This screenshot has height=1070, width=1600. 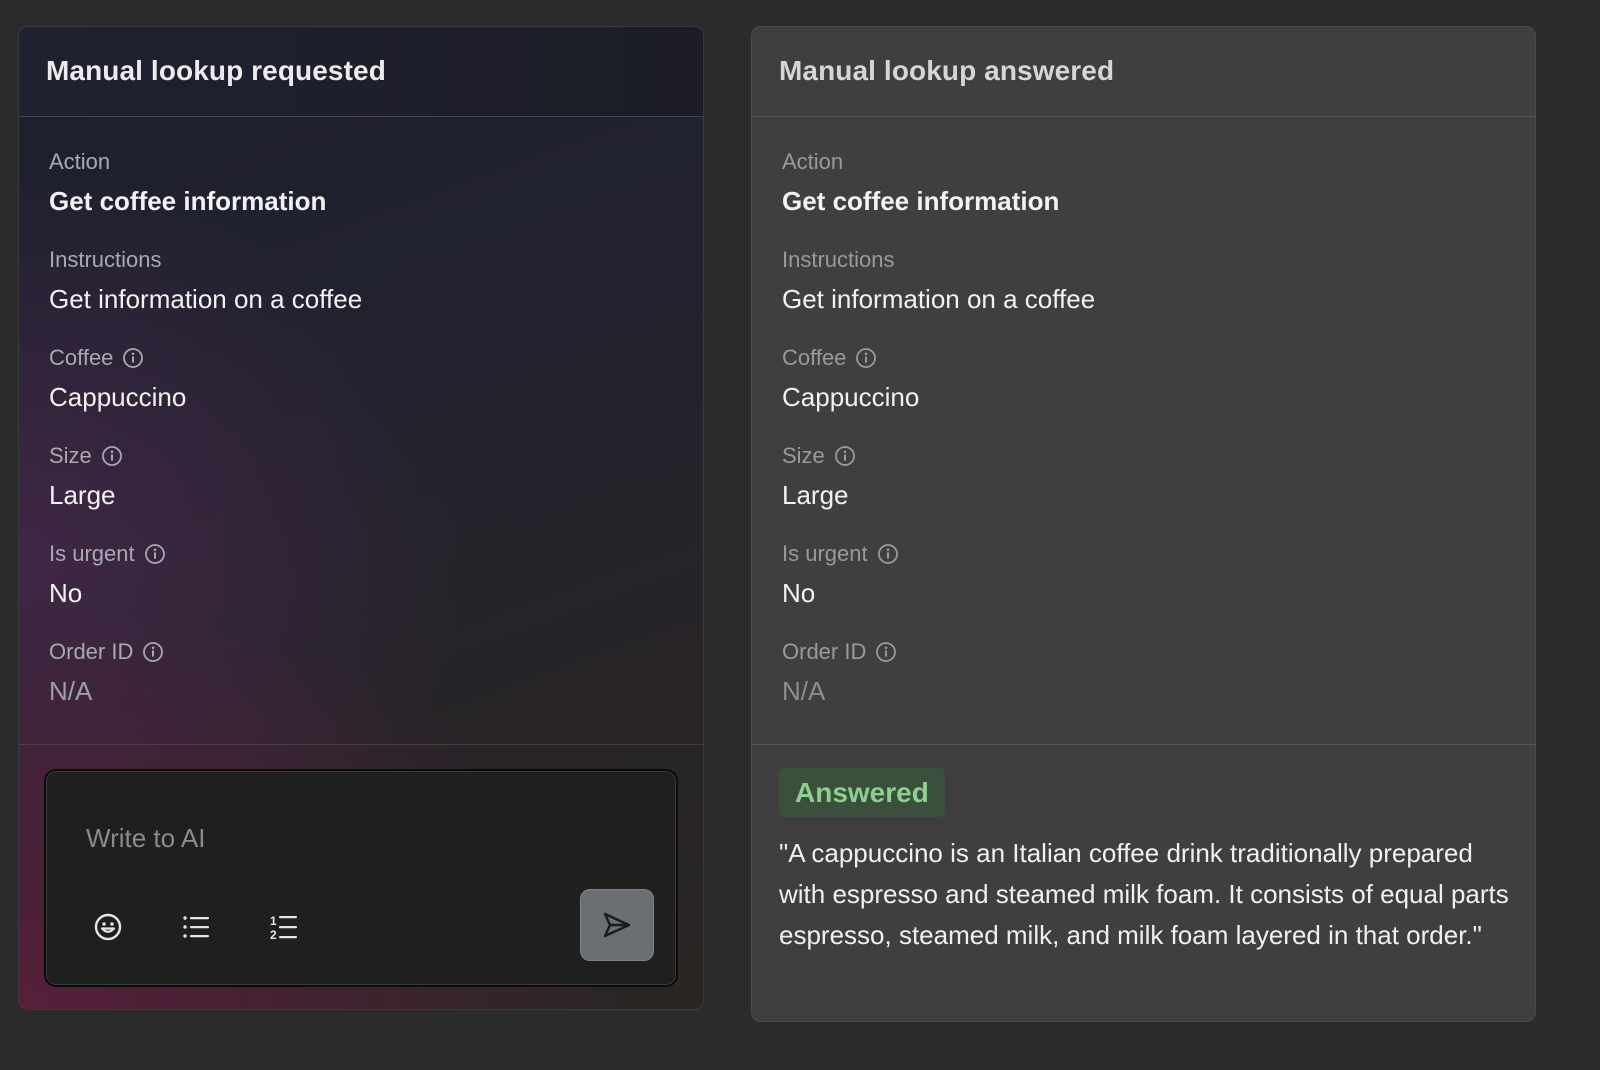 I want to click on numbered-list-icon: 12, so click(x=284, y=927).